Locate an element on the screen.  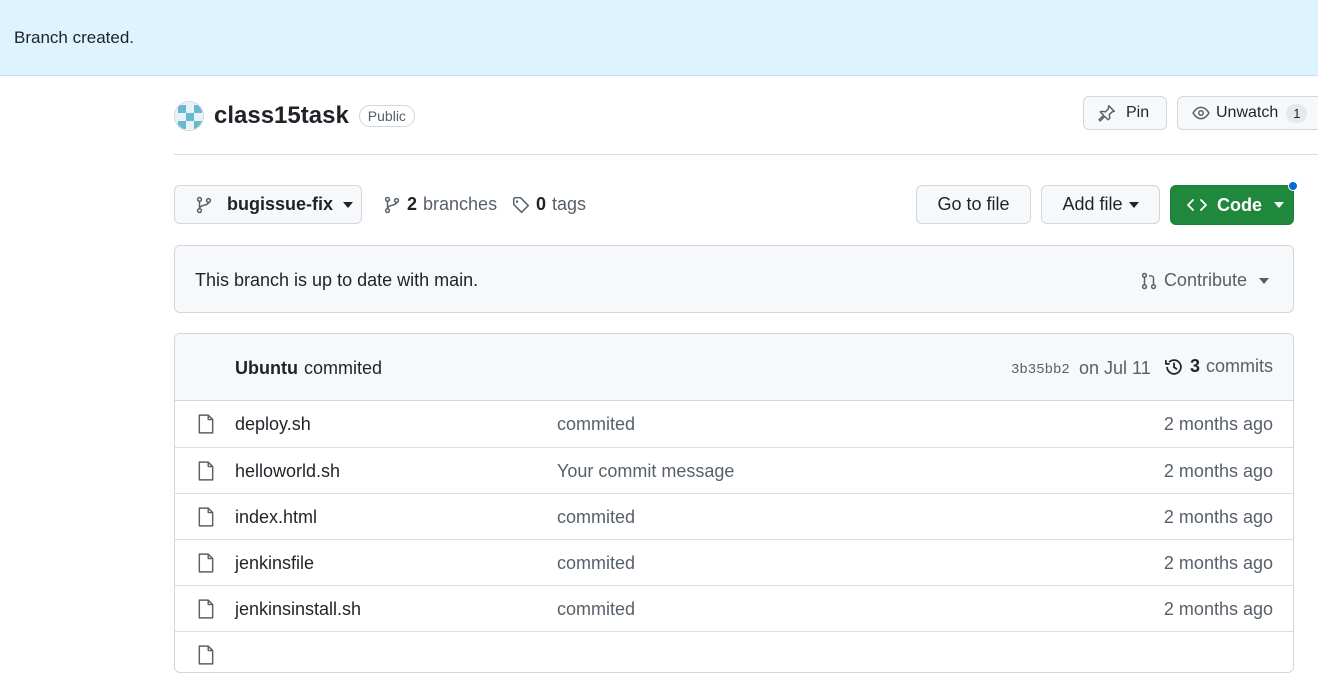
file-name-link: jenkinsinstall.sh is located at coordinates (298, 609).